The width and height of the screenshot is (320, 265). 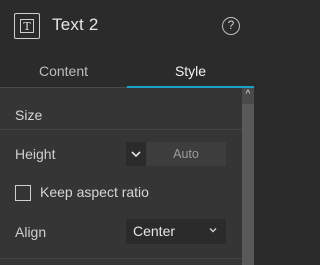 I want to click on help-icon: ?, so click(x=231, y=26).